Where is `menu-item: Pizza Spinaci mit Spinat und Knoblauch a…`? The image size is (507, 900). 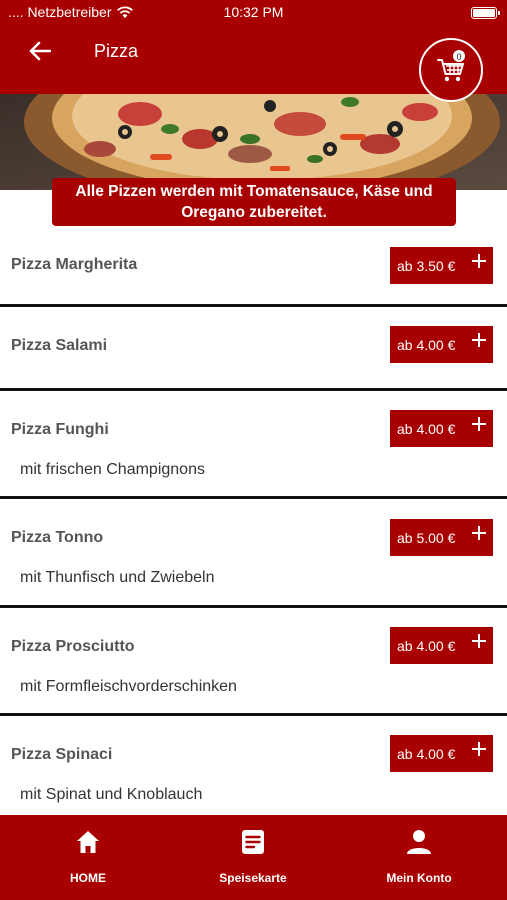
menu-item: Pizza Spinaci mit Spinat und Knoblauch a… is located at coordinates (253, 774).